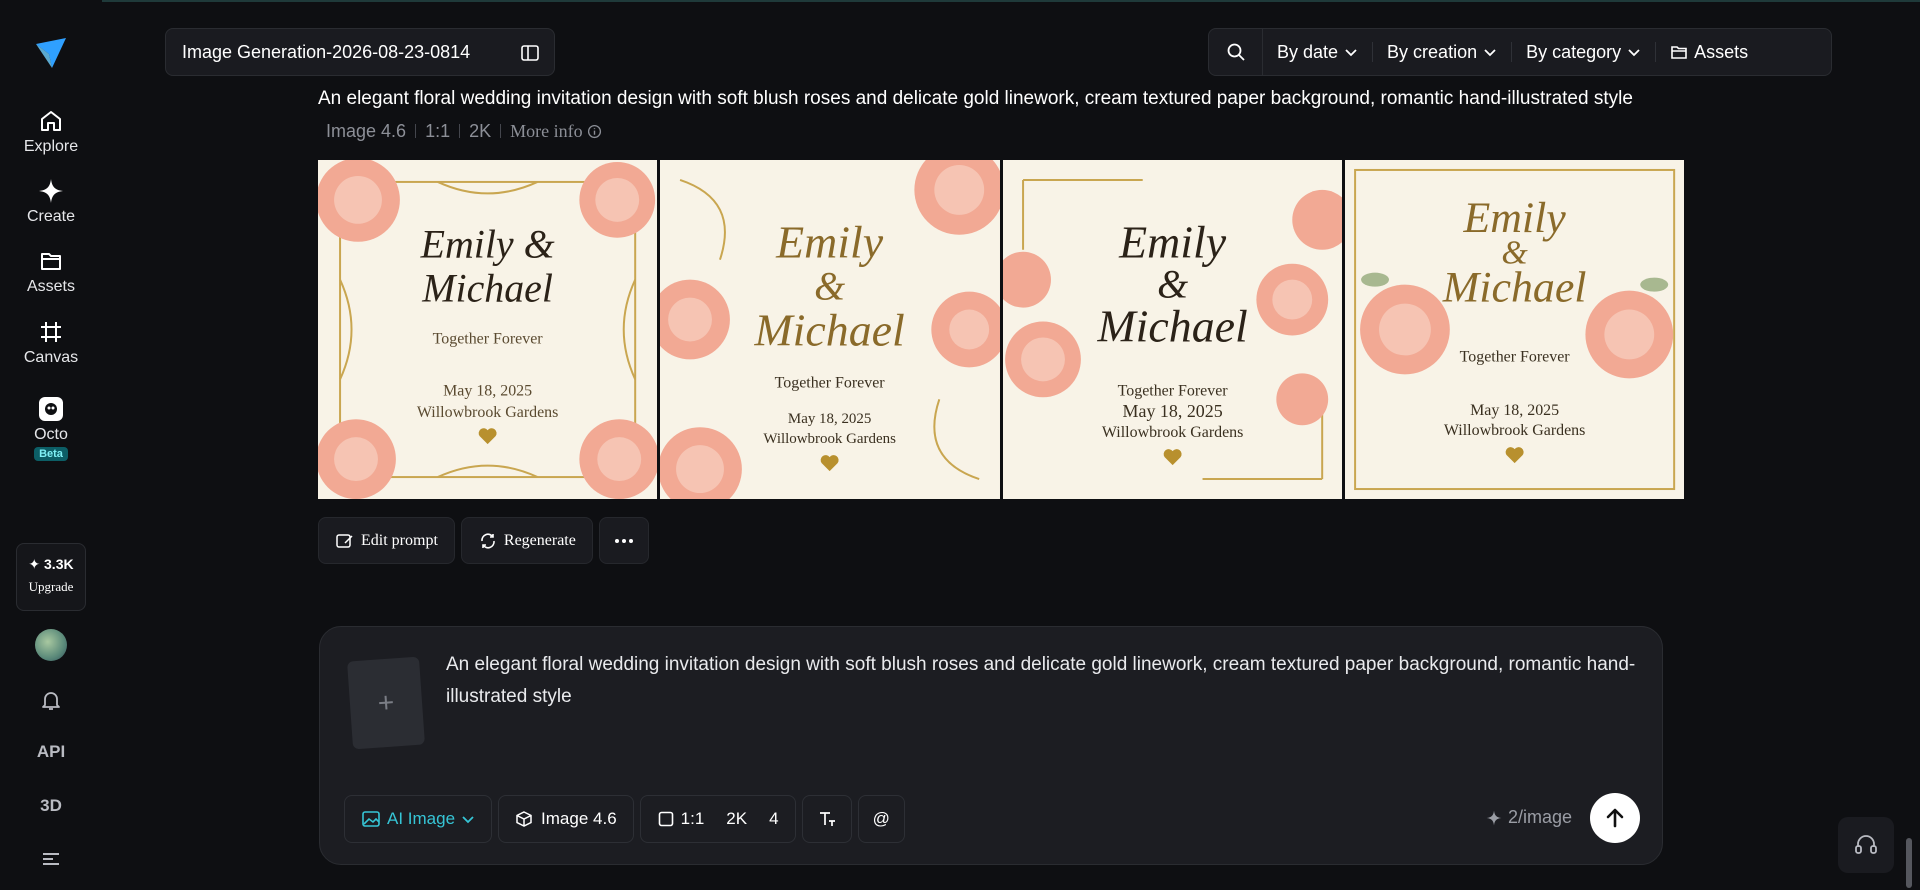  I want to click on sidebar-item-label: Explore, so click(51, 146).